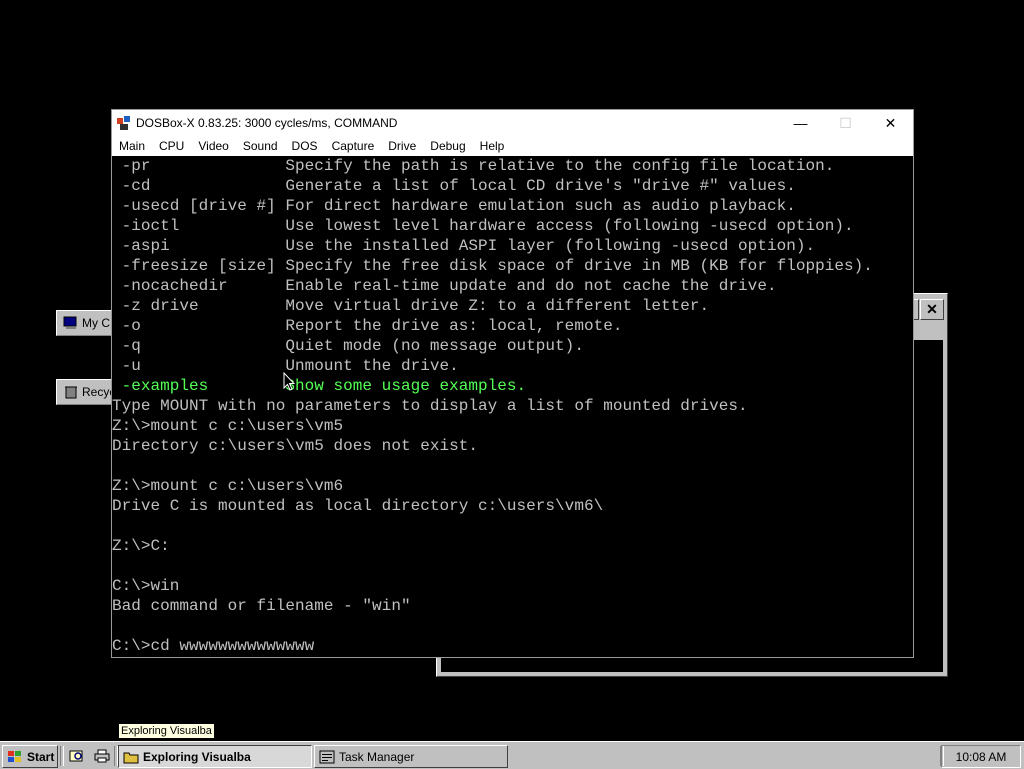 The height and width of the screenshot is (769, 1024). Describe the element at coordinates (228, 426) in the screenshot. I see `console-line: Z:\>mount c c:\users\vm5` at that location.